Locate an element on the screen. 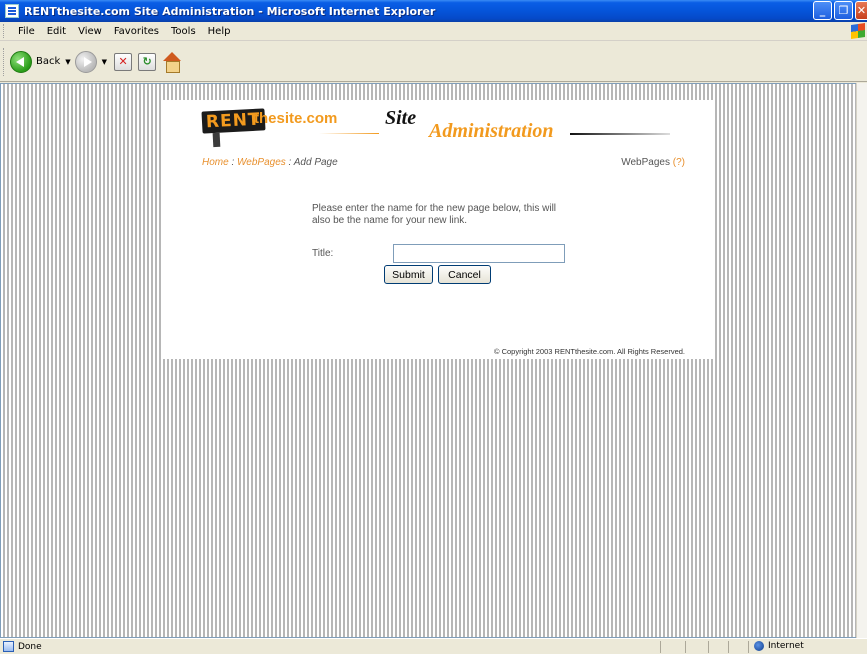  zone-label: Internet is located at coordinates (786, 646).